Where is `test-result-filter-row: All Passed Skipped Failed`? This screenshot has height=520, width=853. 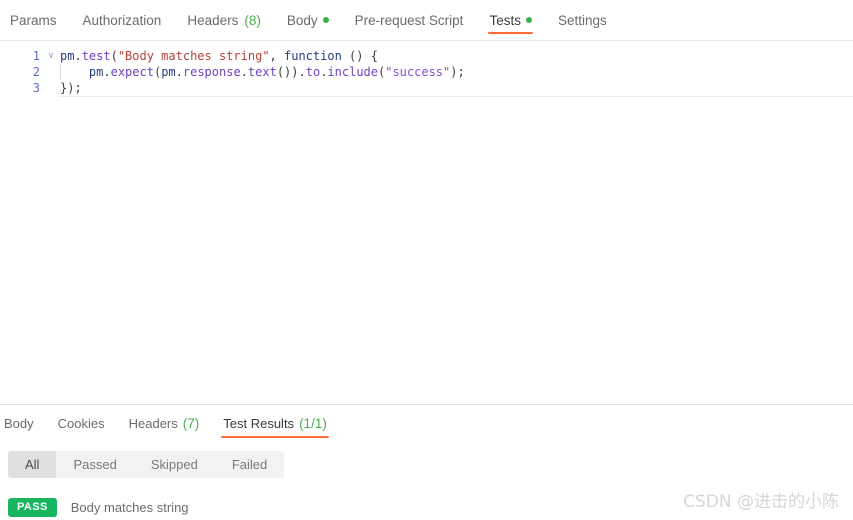 test-result-filter-row: All Passed Skipped Failed is located at coordinates (426, 465).